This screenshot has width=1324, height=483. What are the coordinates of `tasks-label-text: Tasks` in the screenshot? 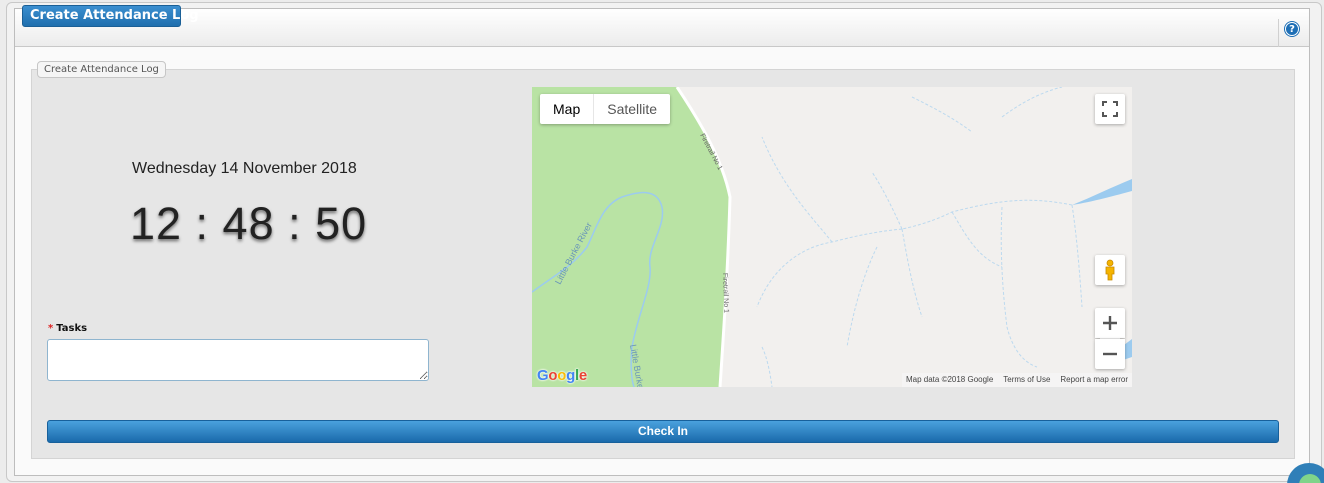 It's located at (72, 328).